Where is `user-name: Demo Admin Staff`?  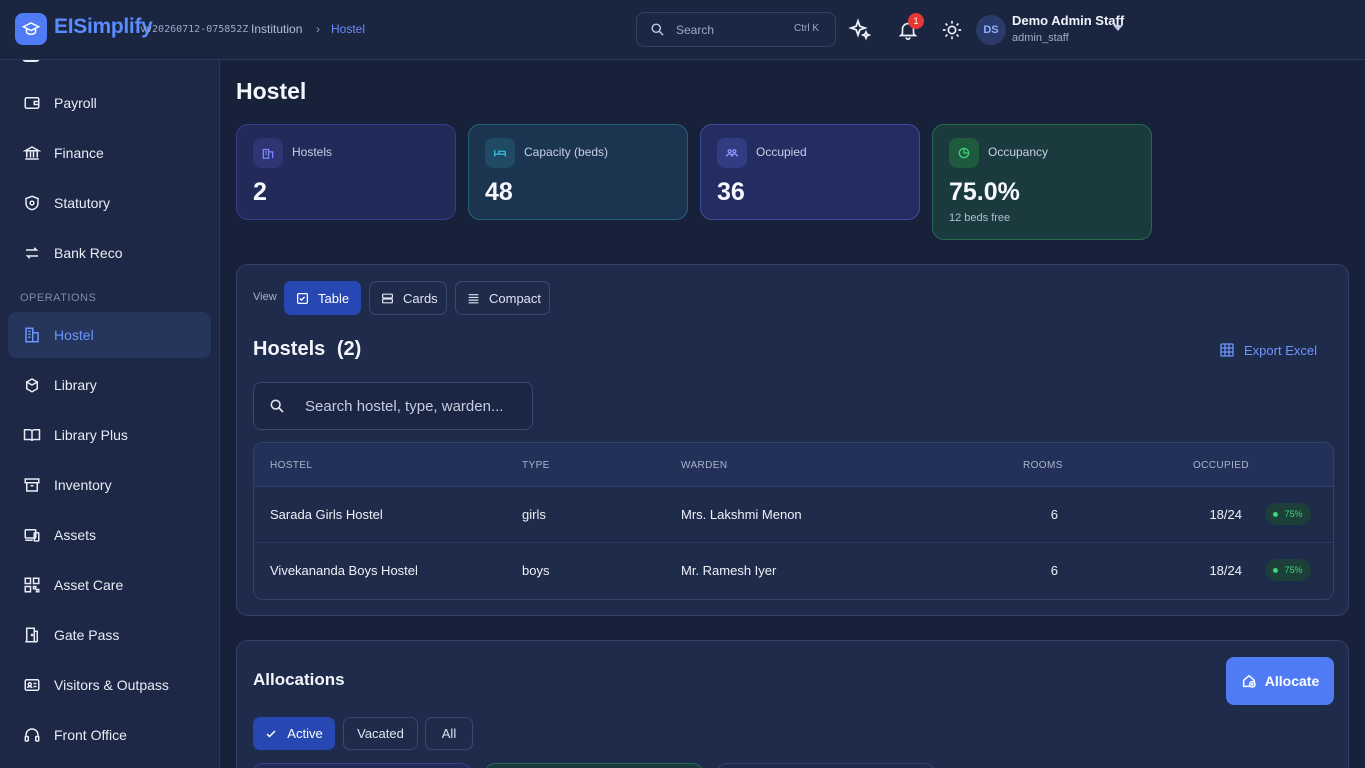
user-name: Demo Admin Staff is located at coordinates (1068, 20).